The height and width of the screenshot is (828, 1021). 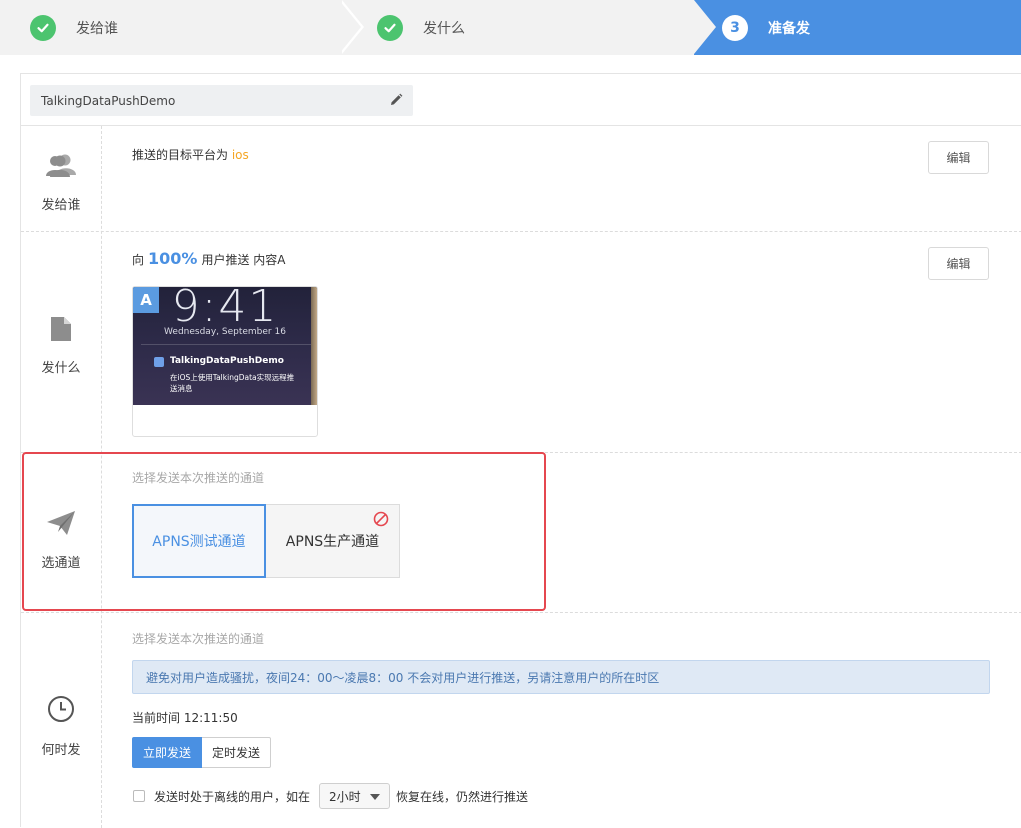 I want to click on audience-percent: 100%, so click(x=173, y=258).